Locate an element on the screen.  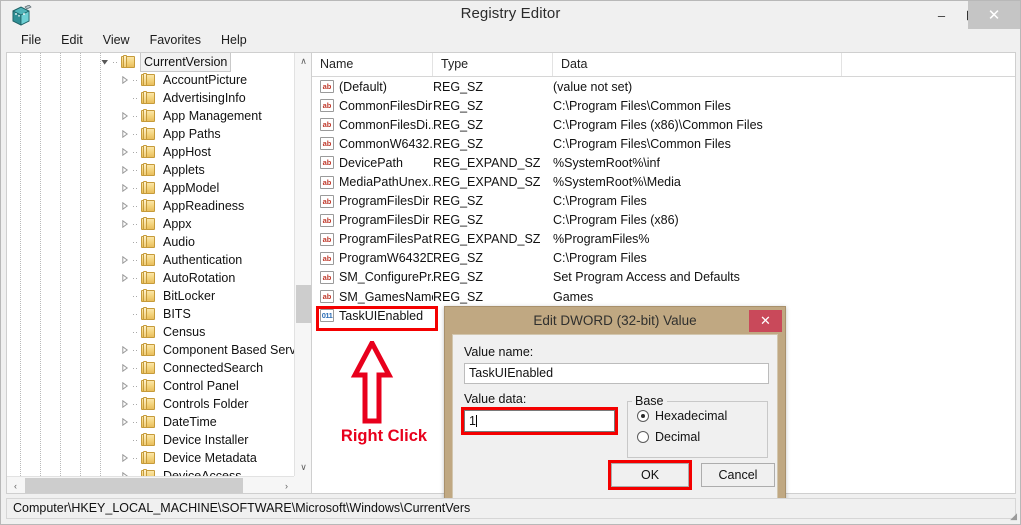
tree-item-app-paths: ·· App Paths is located at coordinates (151, 134).